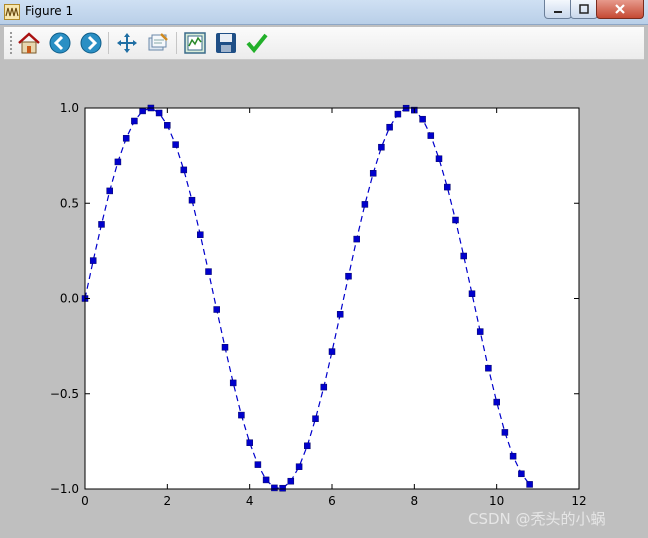 The width and height of the screenshot is (648, 538). Describe the element at coordinates (64, 489) in the screenshot. I see `y-tick-label: −1.0` at that location.